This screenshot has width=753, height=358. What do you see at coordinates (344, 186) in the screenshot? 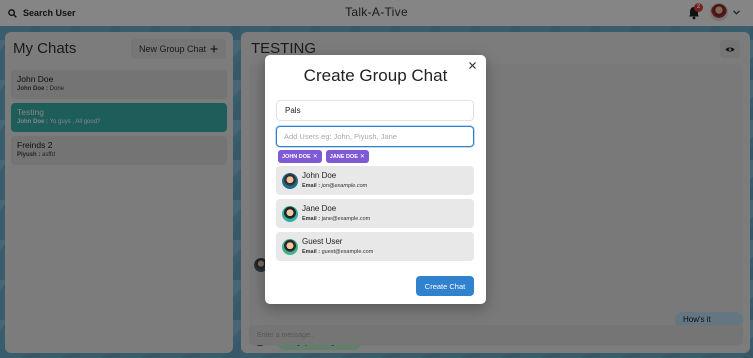
I see `user-email-value: jon@example.com` at bounding box center [344, 186].